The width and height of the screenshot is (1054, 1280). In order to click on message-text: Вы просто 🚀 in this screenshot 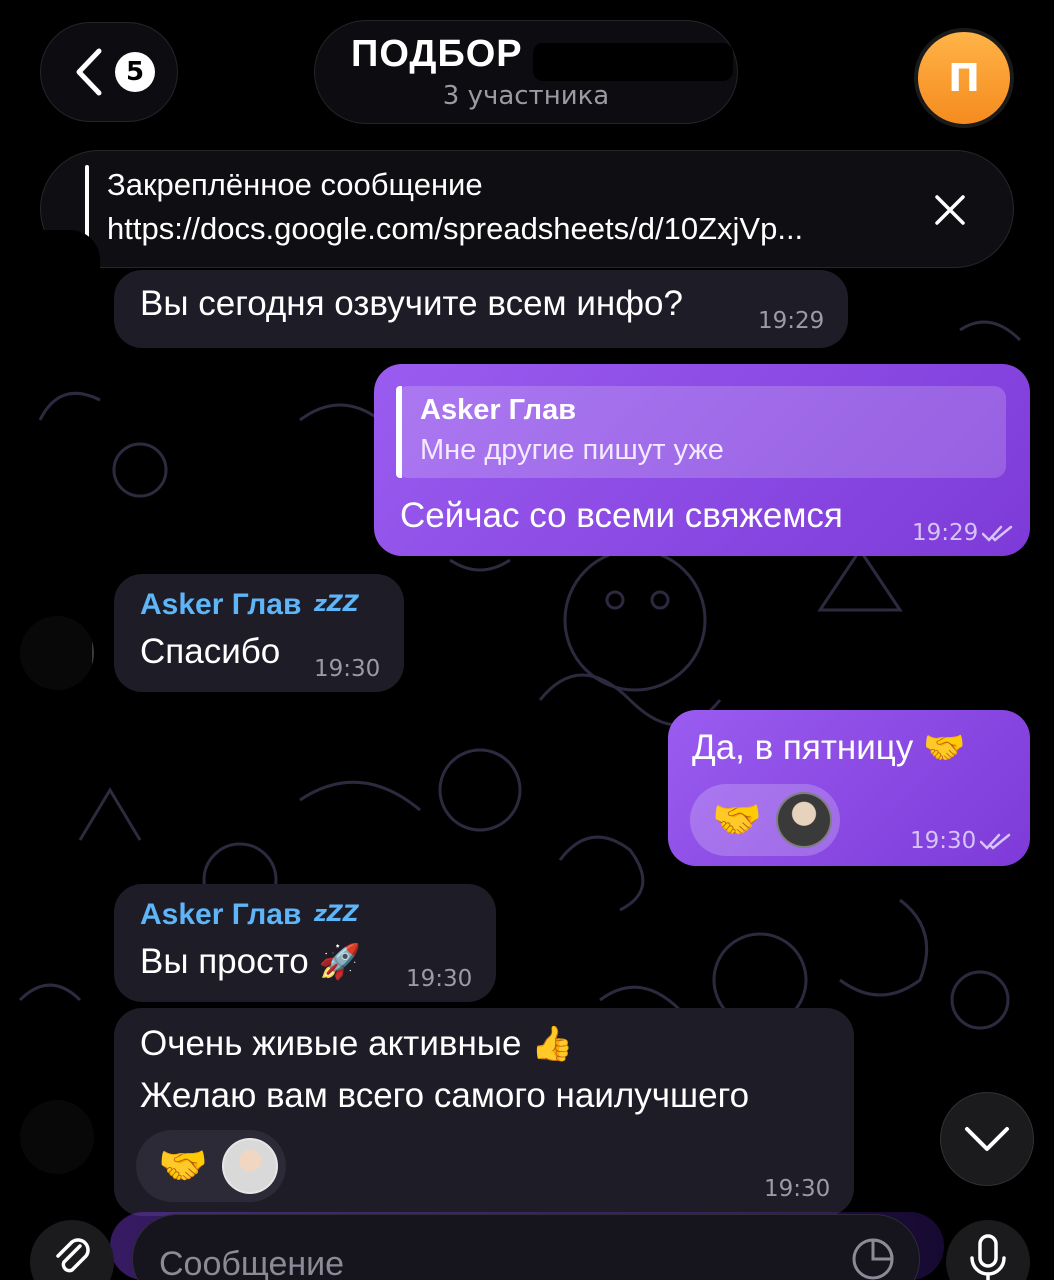, I will do `click(250, 962)`.